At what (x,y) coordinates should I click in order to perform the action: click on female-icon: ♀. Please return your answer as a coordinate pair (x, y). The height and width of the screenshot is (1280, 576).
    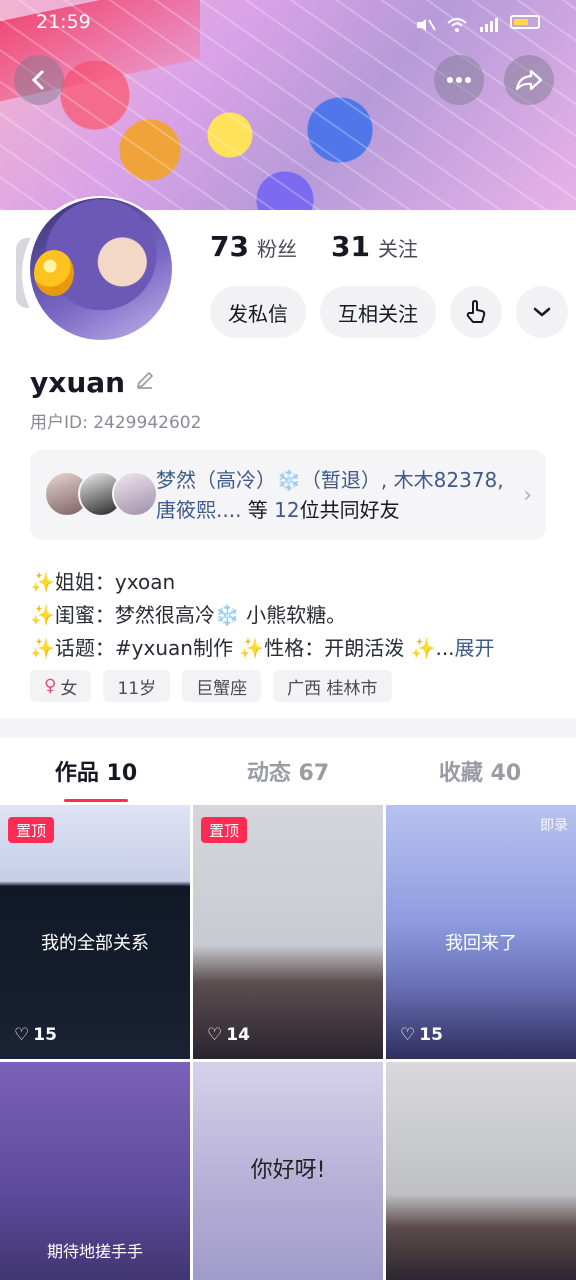
    Looking at the image, I should click on (50, 686).